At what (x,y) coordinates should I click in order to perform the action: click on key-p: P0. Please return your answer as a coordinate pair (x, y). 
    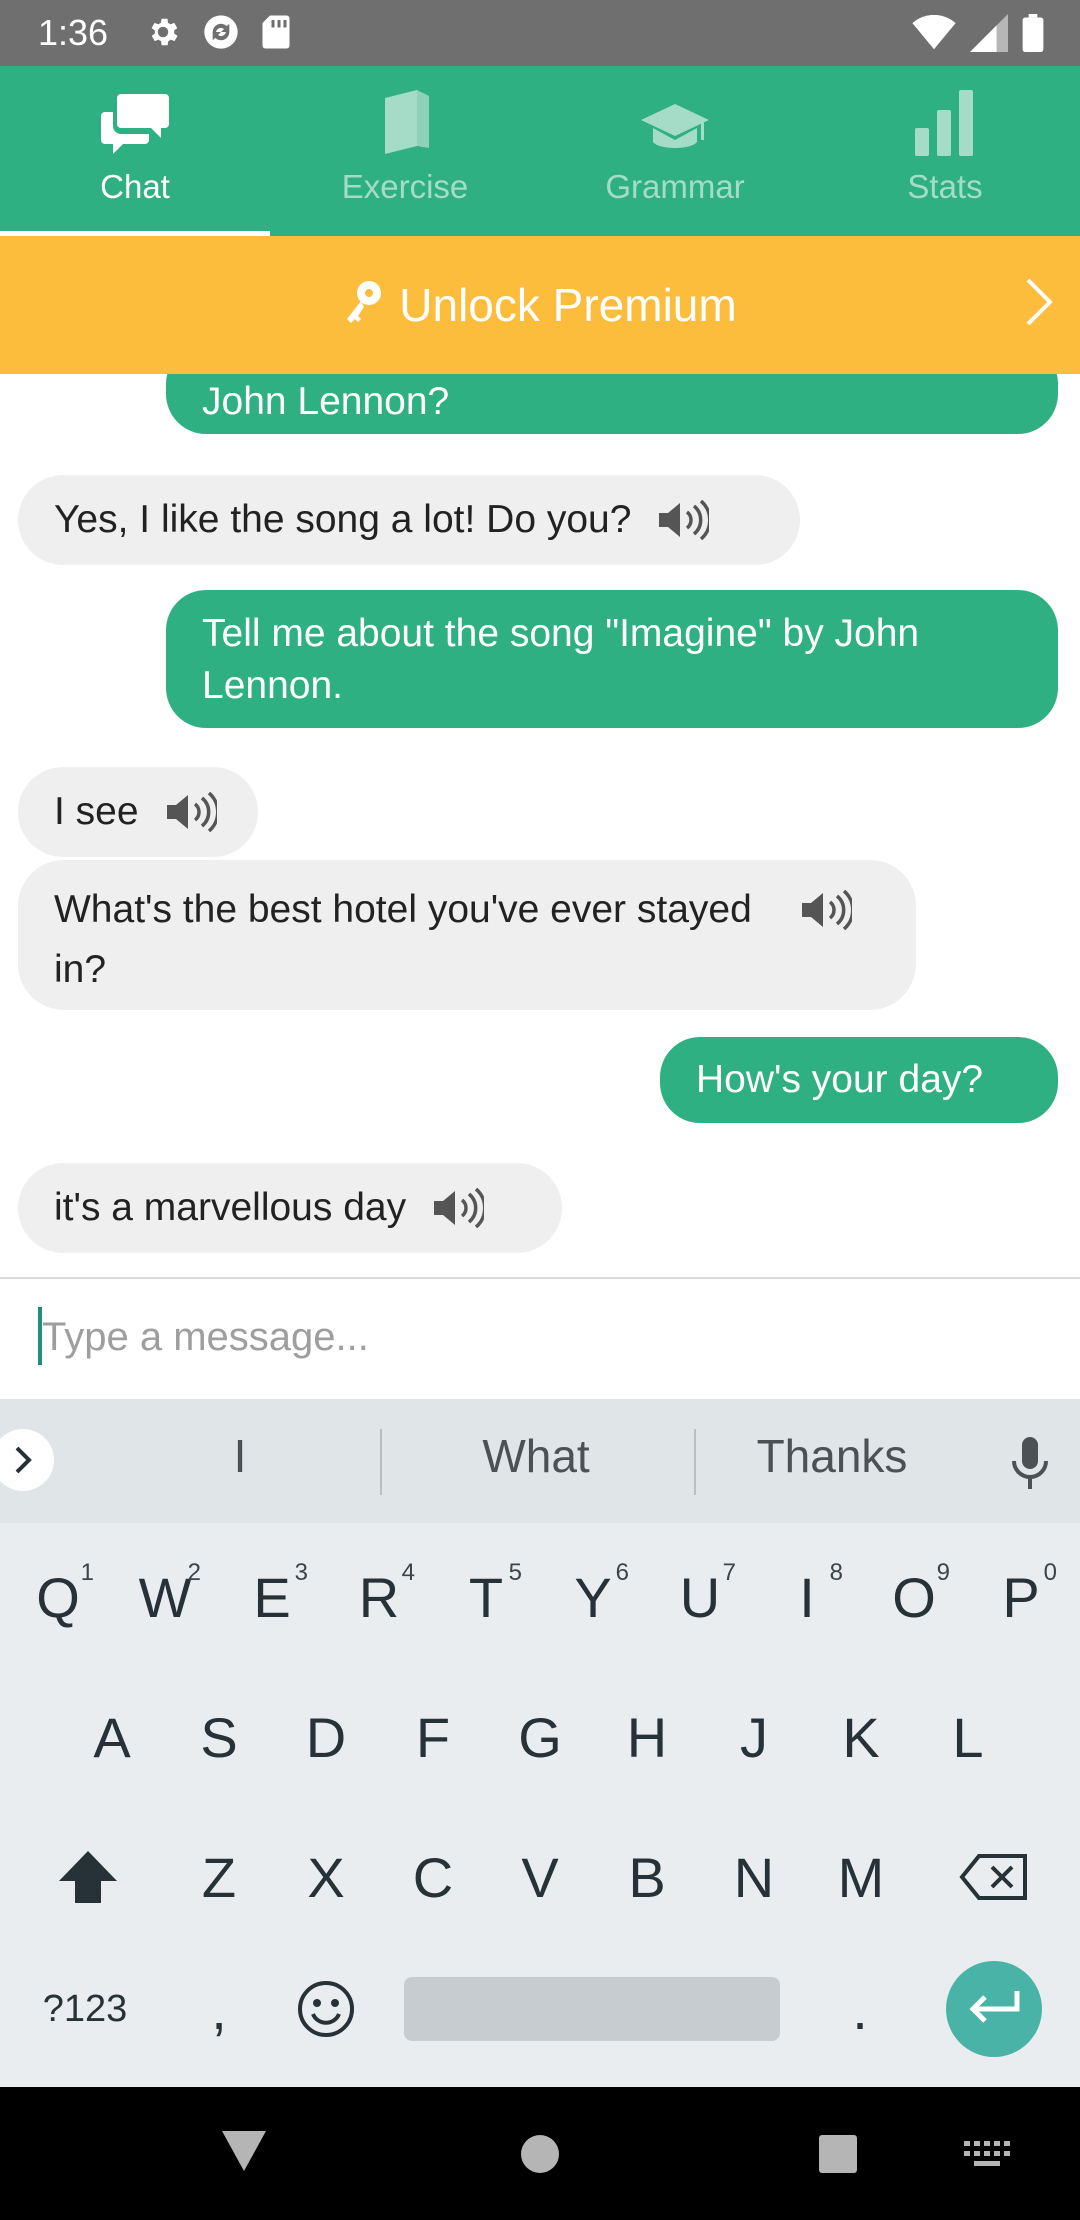
    Looking at the image, I should click on (1021, 1597).